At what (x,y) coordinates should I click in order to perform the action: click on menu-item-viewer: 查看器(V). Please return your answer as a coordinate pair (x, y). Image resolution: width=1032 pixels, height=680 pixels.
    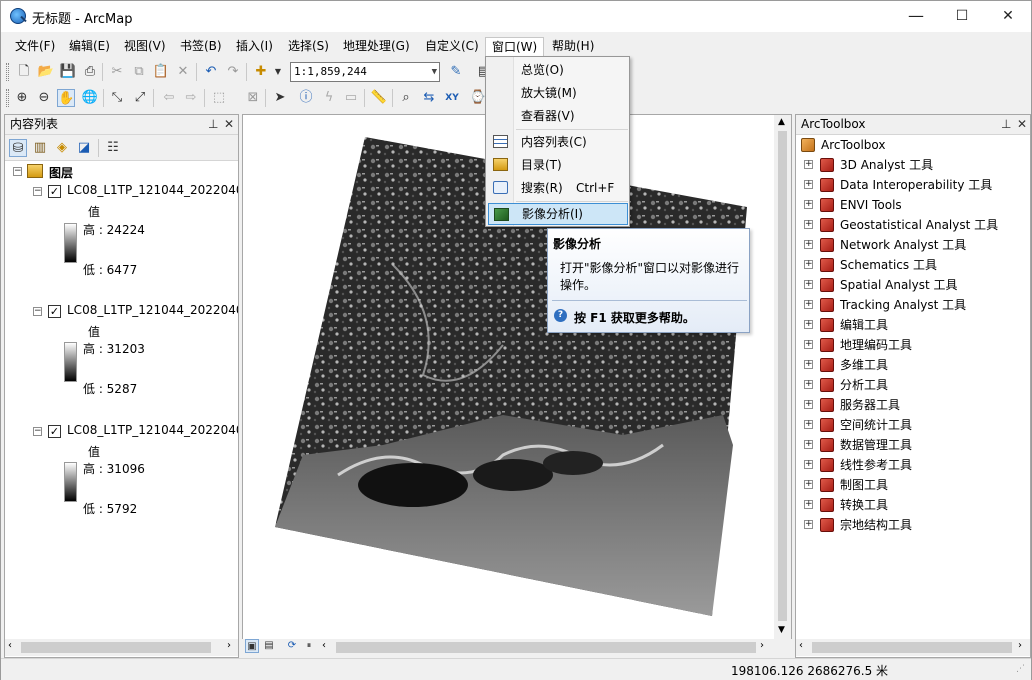
    Looking at the image, I should click on (558, 116).